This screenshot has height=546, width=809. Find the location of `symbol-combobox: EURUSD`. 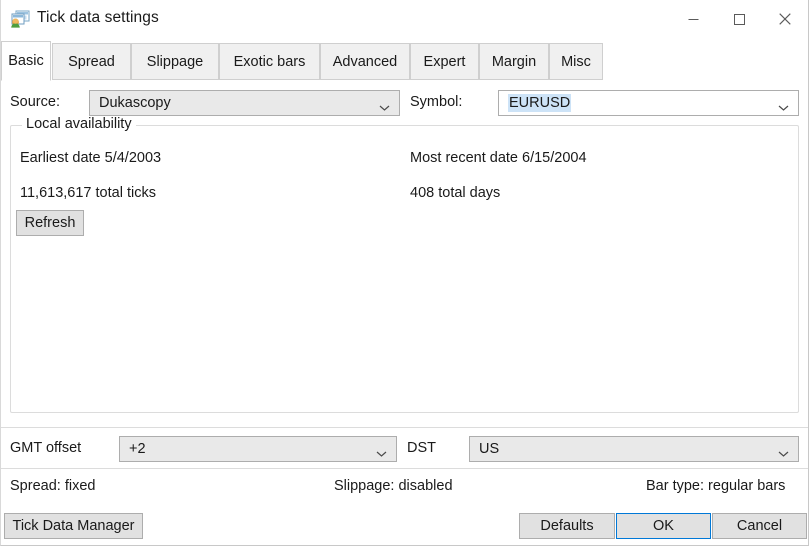

symbol-combobox: EURUSD is located at coordinates (648, 103).